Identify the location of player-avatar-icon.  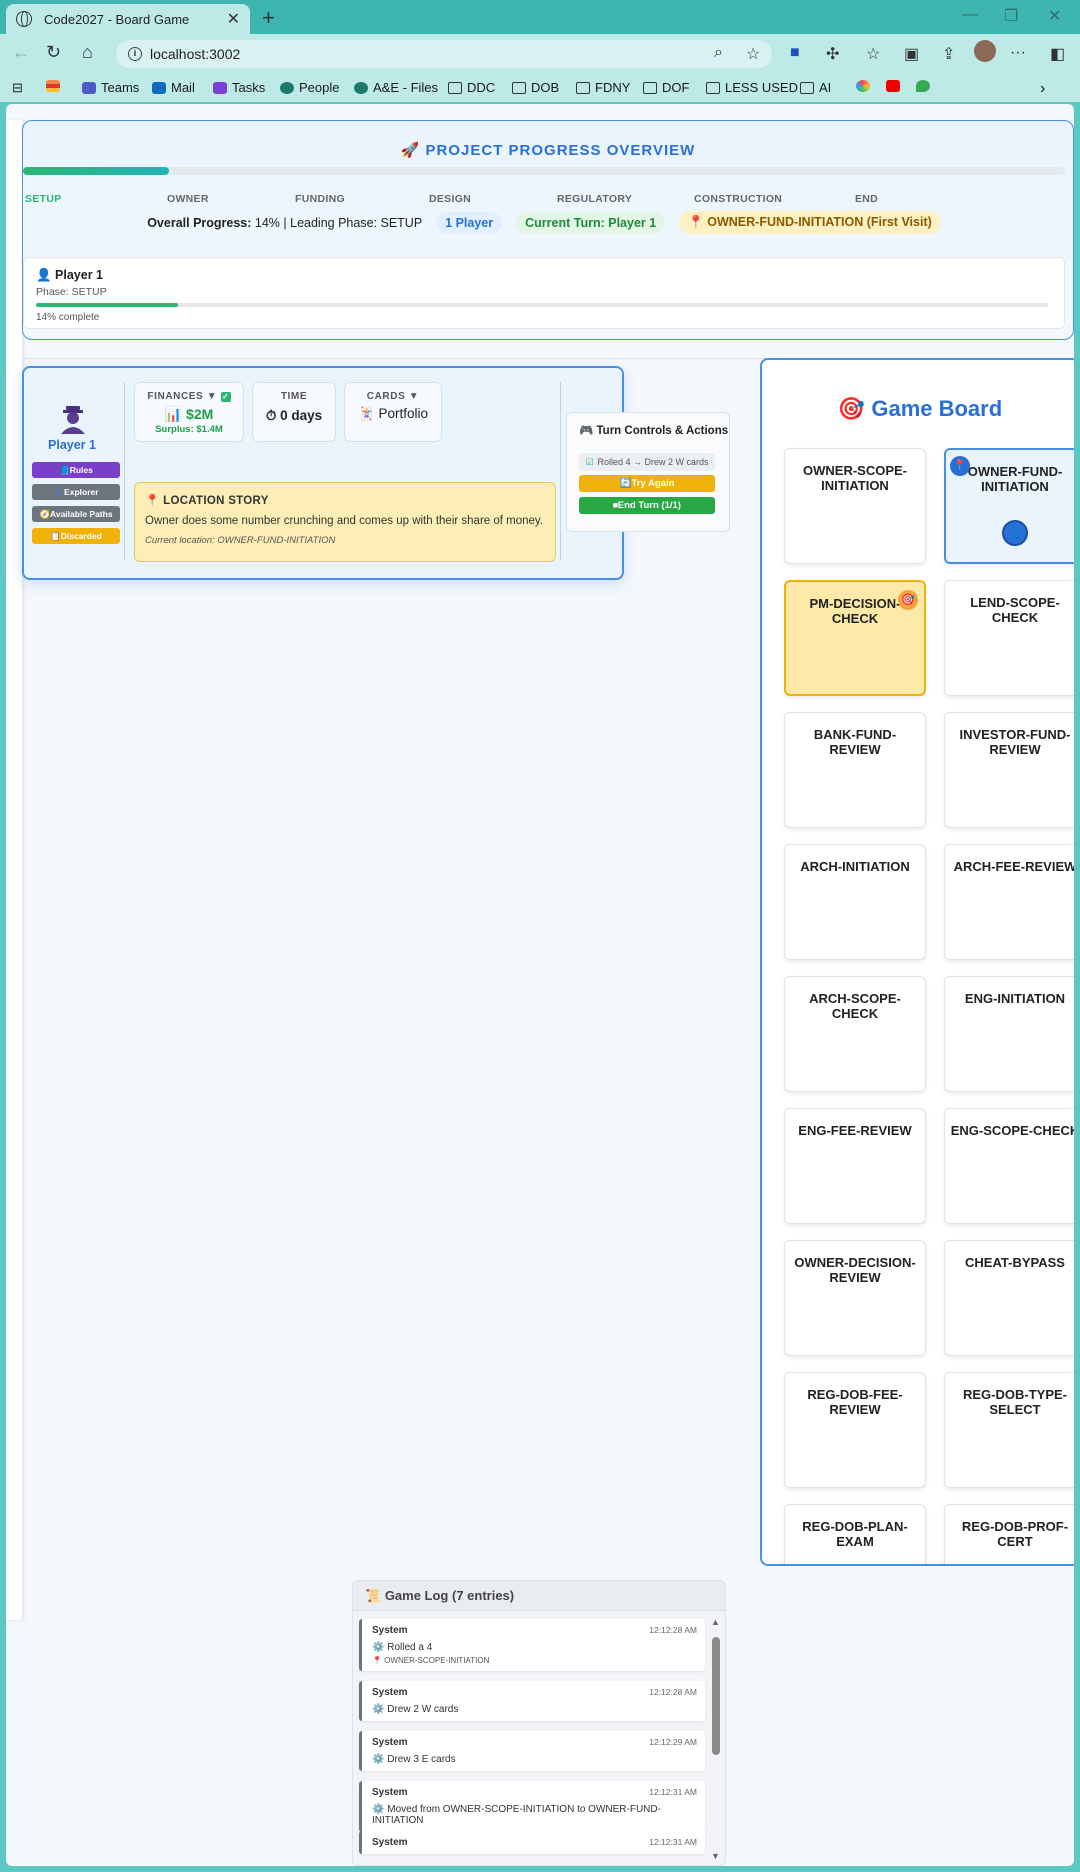
(73, 420).